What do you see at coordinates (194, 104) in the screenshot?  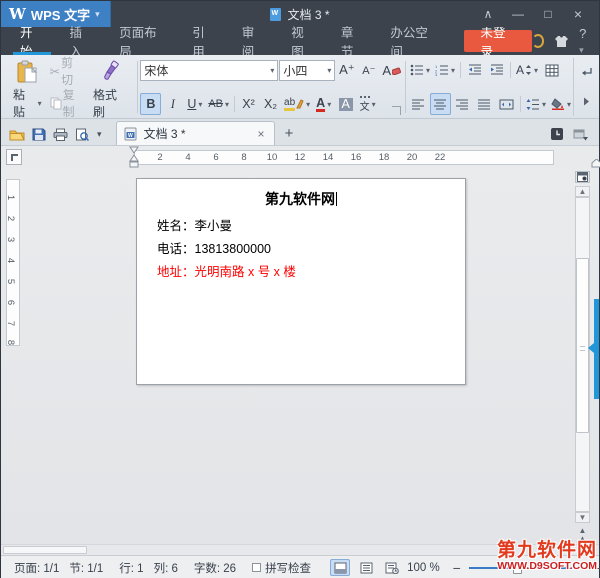 I see `underline-button: U ▾` at bounding box center [194, 104].